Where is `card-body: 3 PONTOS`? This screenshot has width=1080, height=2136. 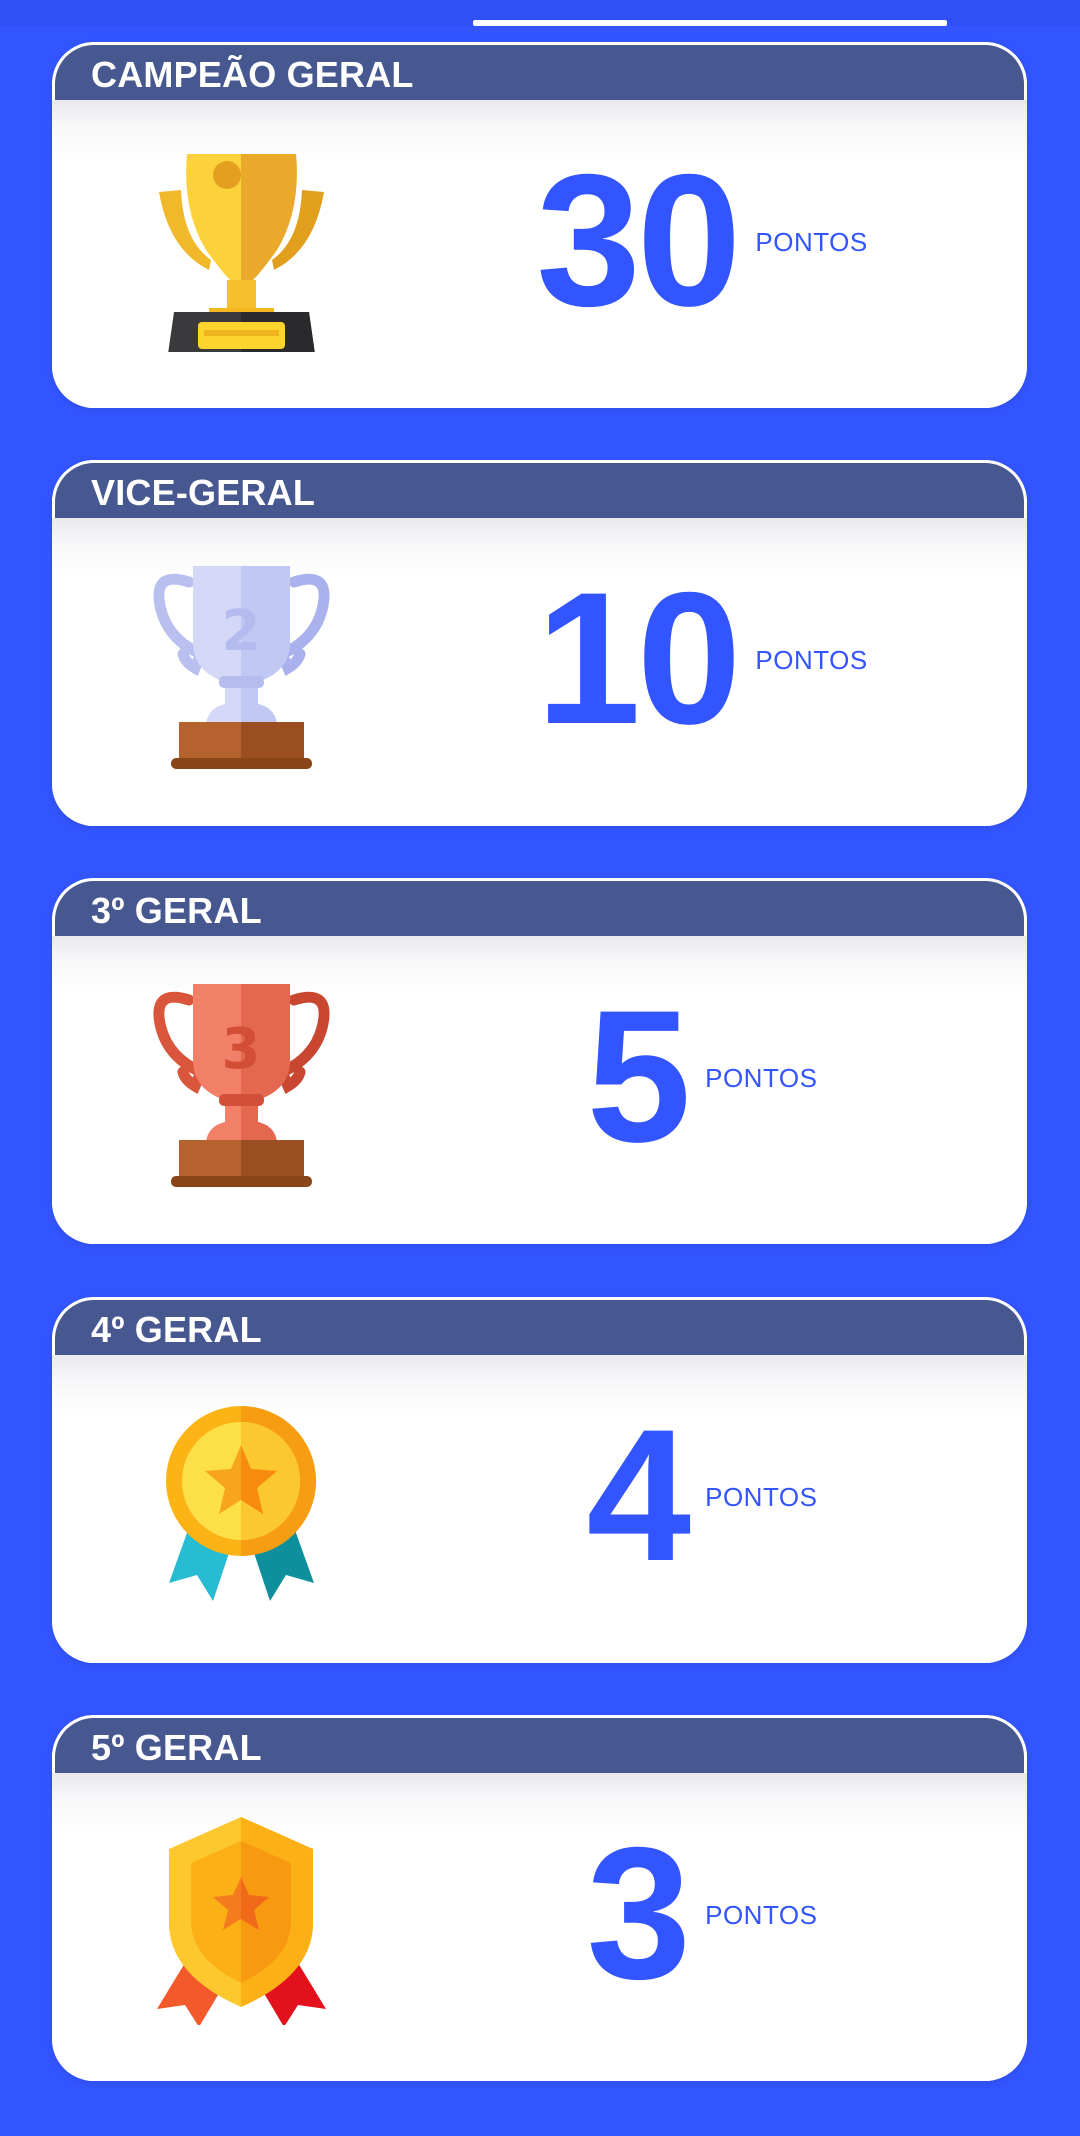
card-body: 3 PONTOS is located at coordinates (539, 1927).